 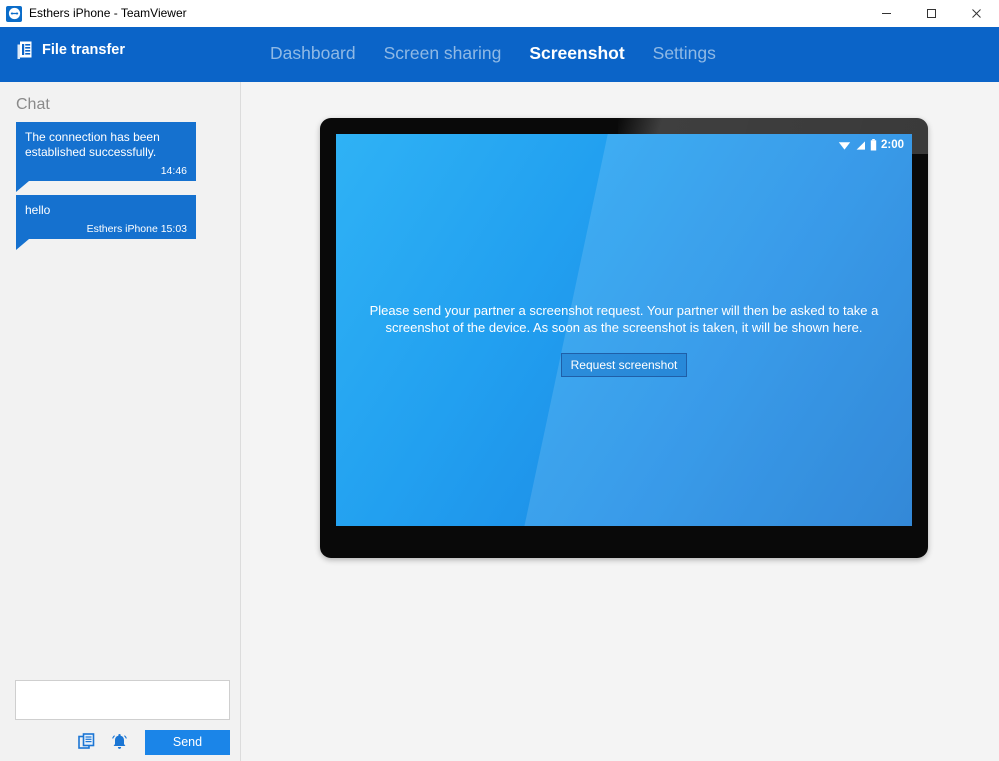 I want to click on copy-documents-icon, so click(x=87, y=742).